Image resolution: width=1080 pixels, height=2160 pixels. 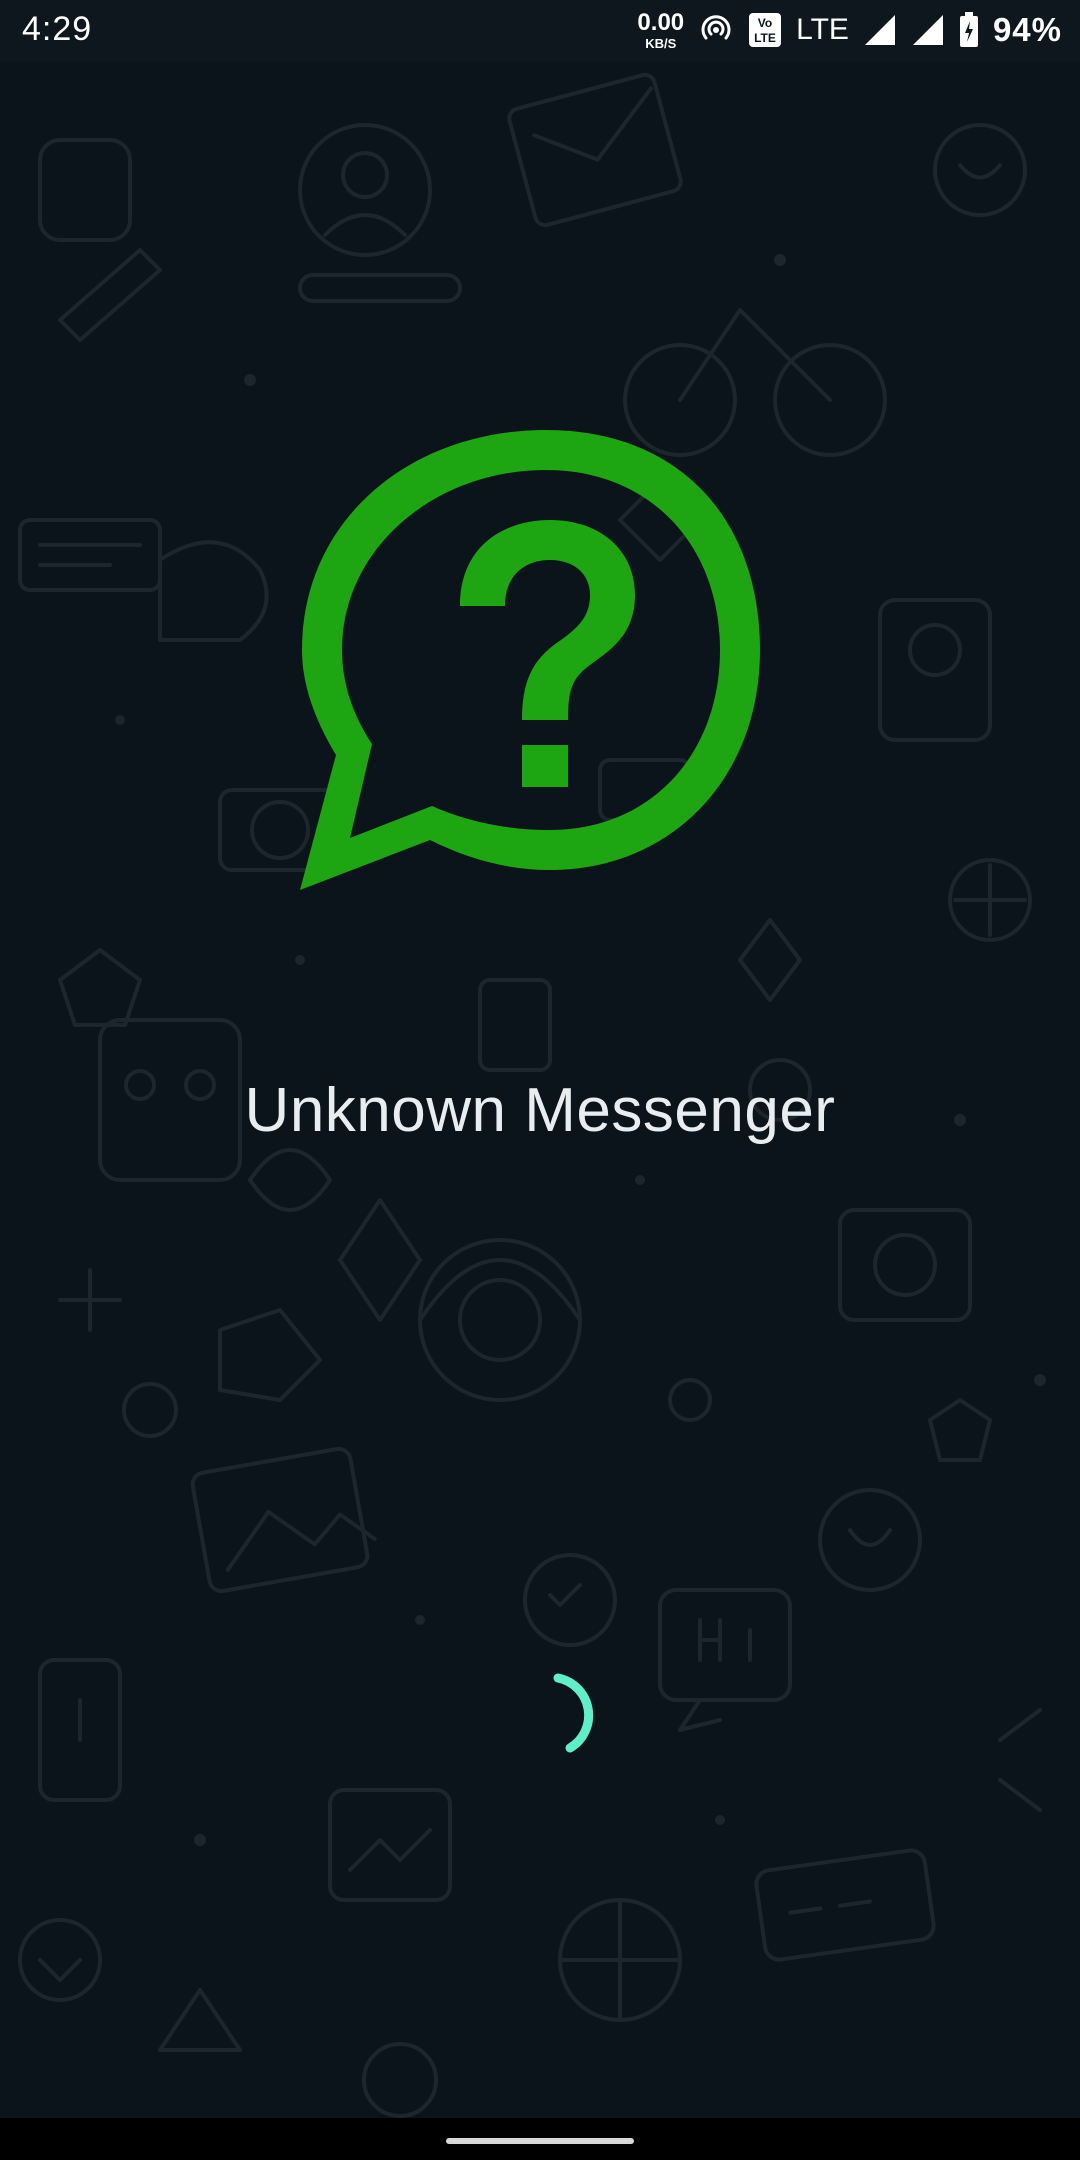 I want to click on home-gesture-handle, so click(x=540, y=2141).